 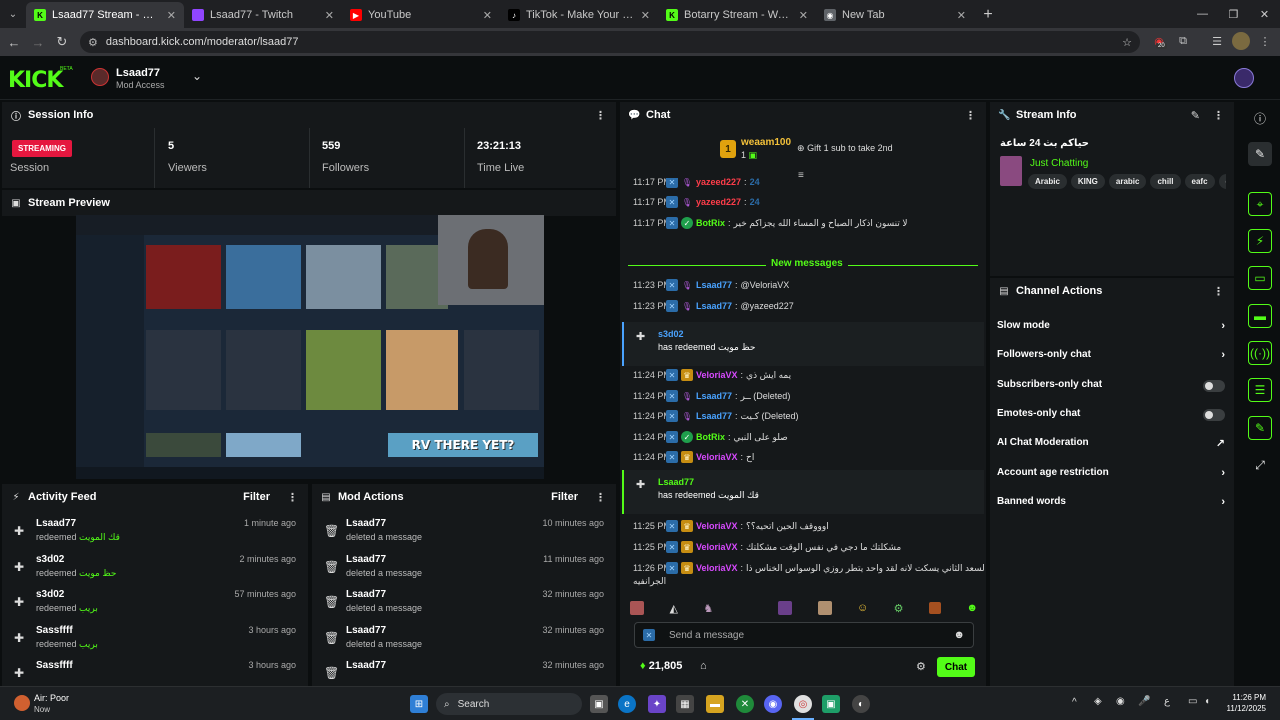 What do you see at coordinates (1260, 465) in the screenshot?
I see `expand-icon: ⤢` at bounding box center [1260, 465].